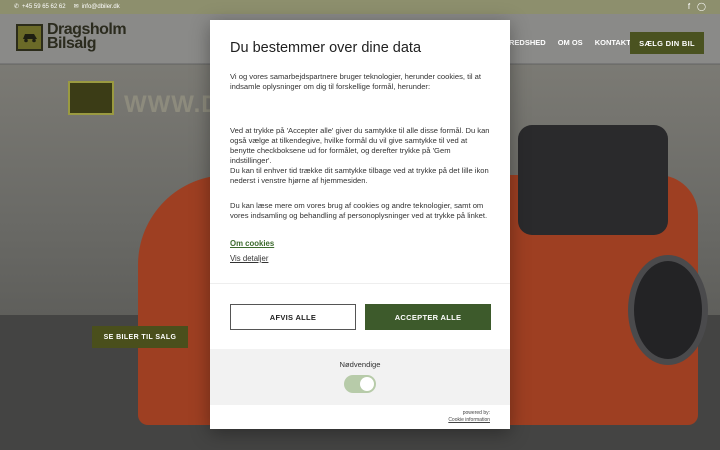  What do you see at coordinates (360, 364) in the screenshot?
I see `necessary-label: Nødvendige` at bounding box center [360, 364].